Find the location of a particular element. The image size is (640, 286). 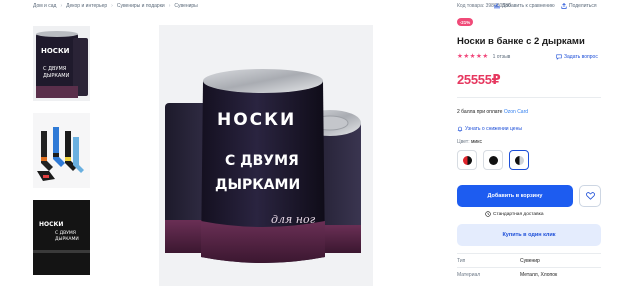

ask-question-label: Задать вопрос is located at coordinates (581, 57).